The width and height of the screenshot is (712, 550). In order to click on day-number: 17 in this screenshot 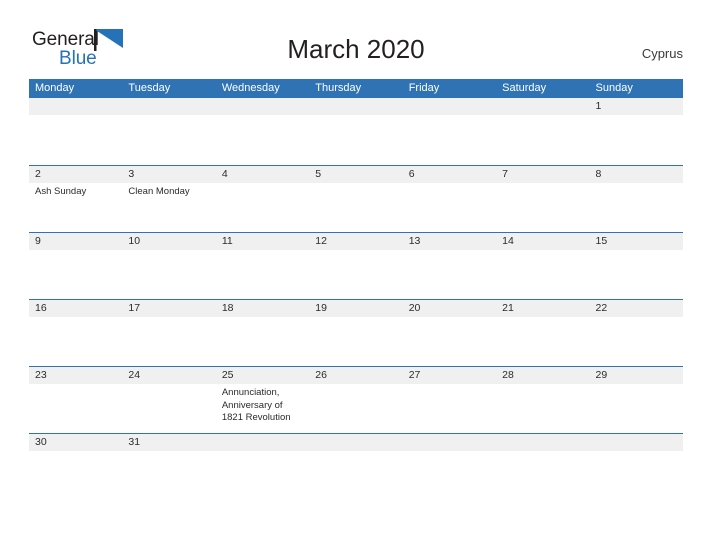, I will do `click(169, 308)`.